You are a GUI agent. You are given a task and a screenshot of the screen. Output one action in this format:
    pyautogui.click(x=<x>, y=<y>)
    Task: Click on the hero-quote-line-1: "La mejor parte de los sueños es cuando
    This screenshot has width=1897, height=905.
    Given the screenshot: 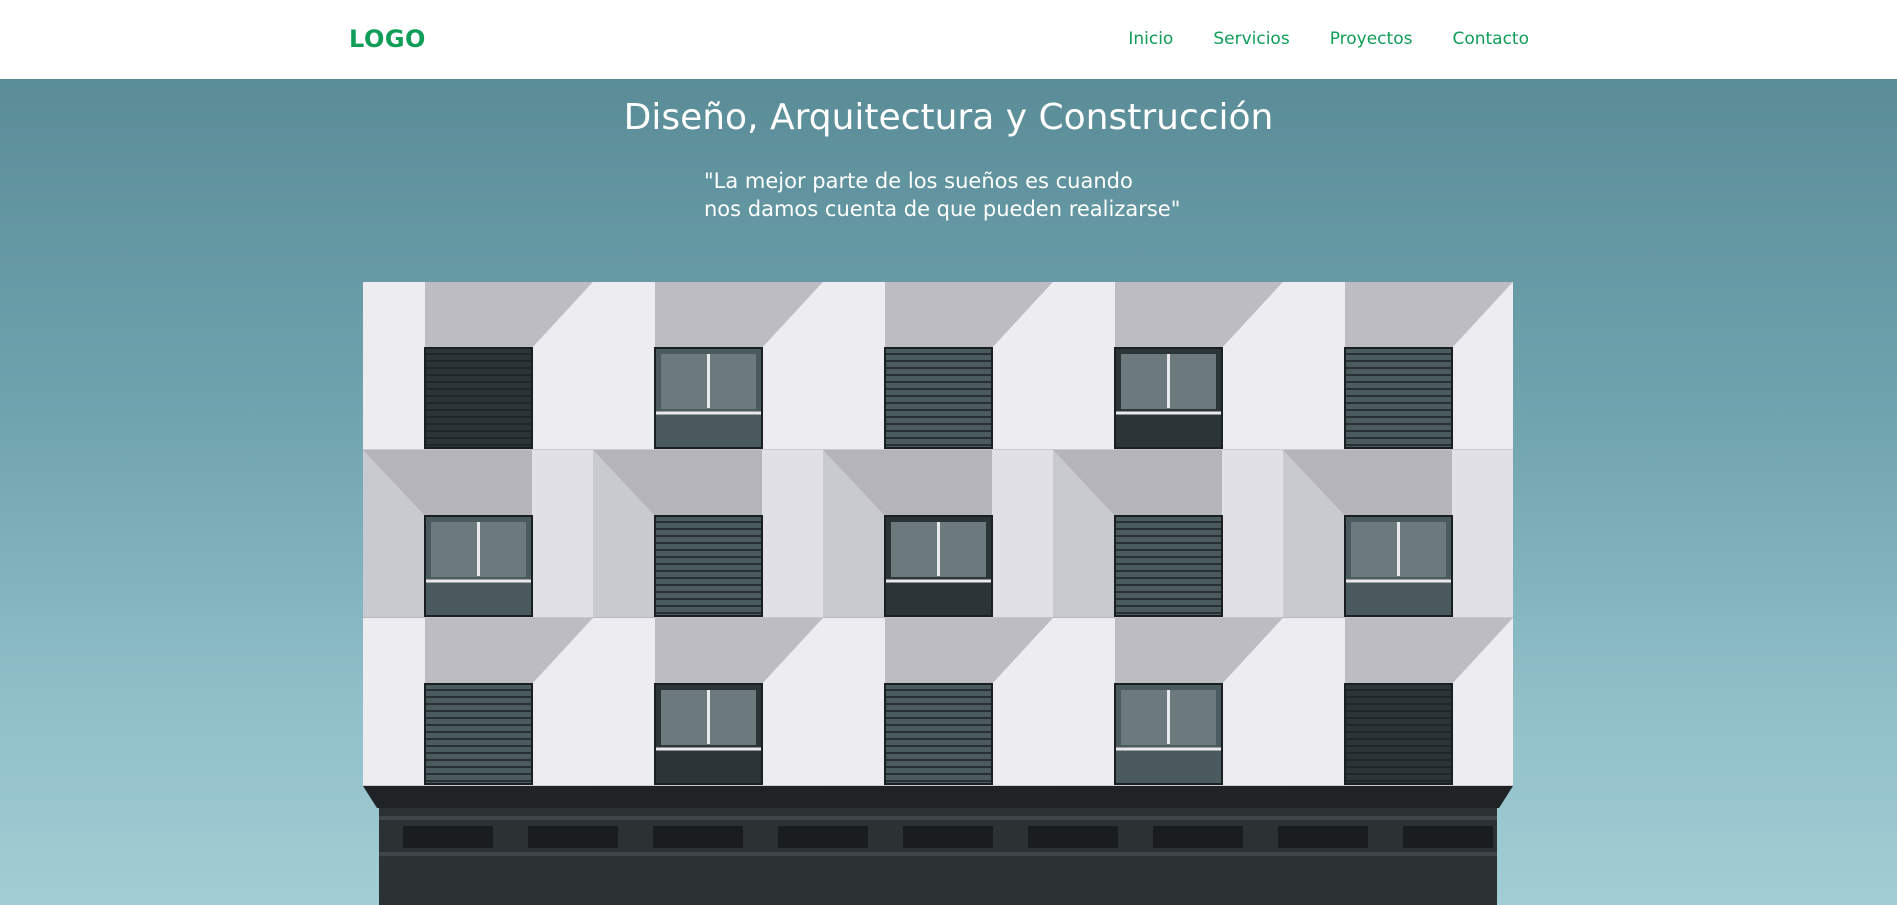 What is the action you would take?
    pyautogui.click(x=918, y=181)
    